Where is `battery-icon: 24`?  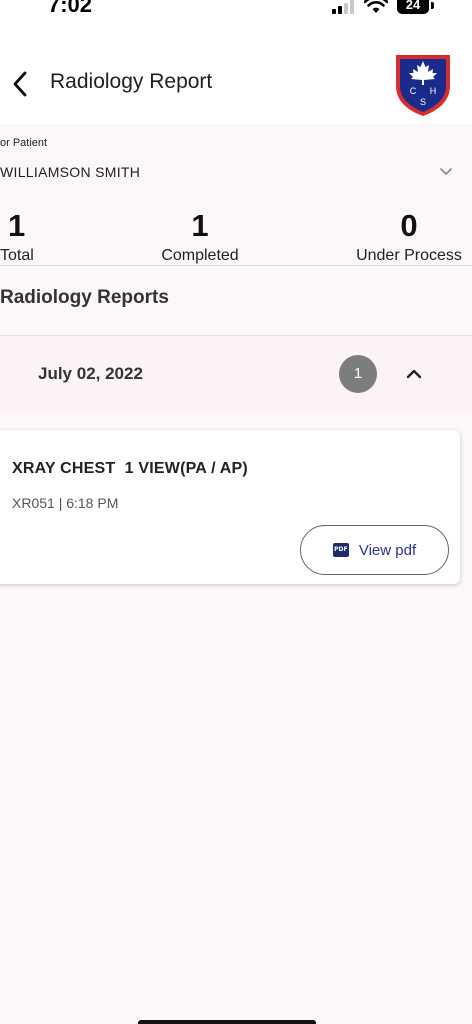
battery-icon: 24 is located at coordinates (413, 7).